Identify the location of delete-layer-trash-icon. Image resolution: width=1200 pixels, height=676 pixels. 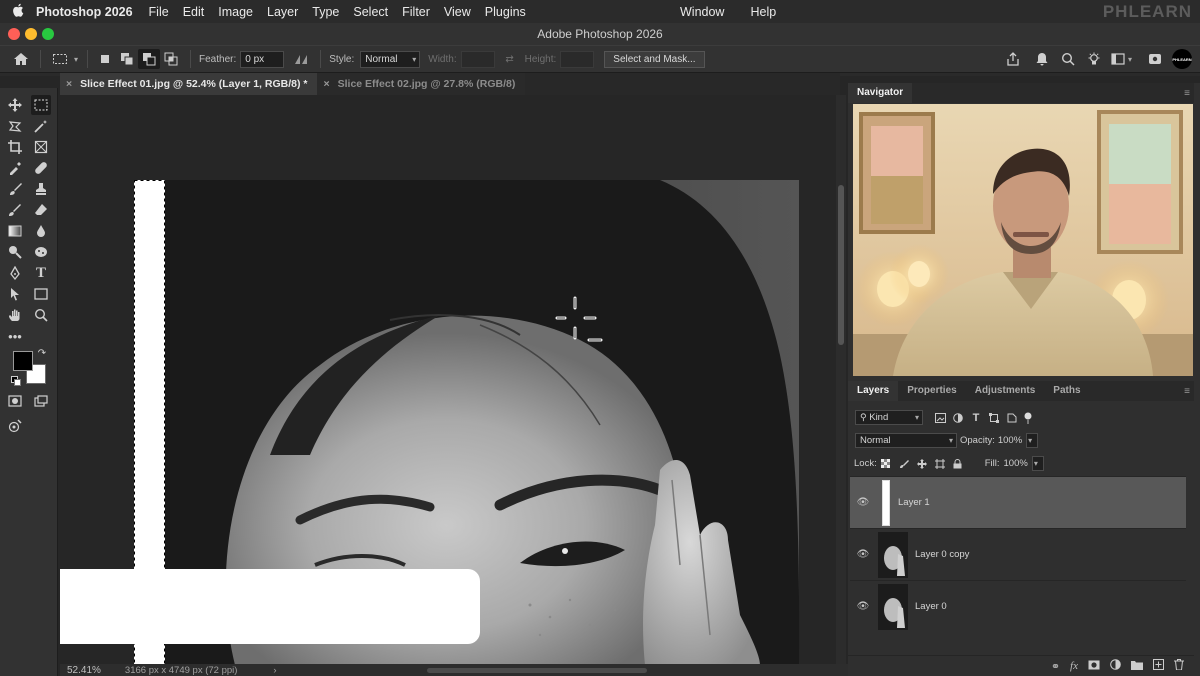
(1179, 666).